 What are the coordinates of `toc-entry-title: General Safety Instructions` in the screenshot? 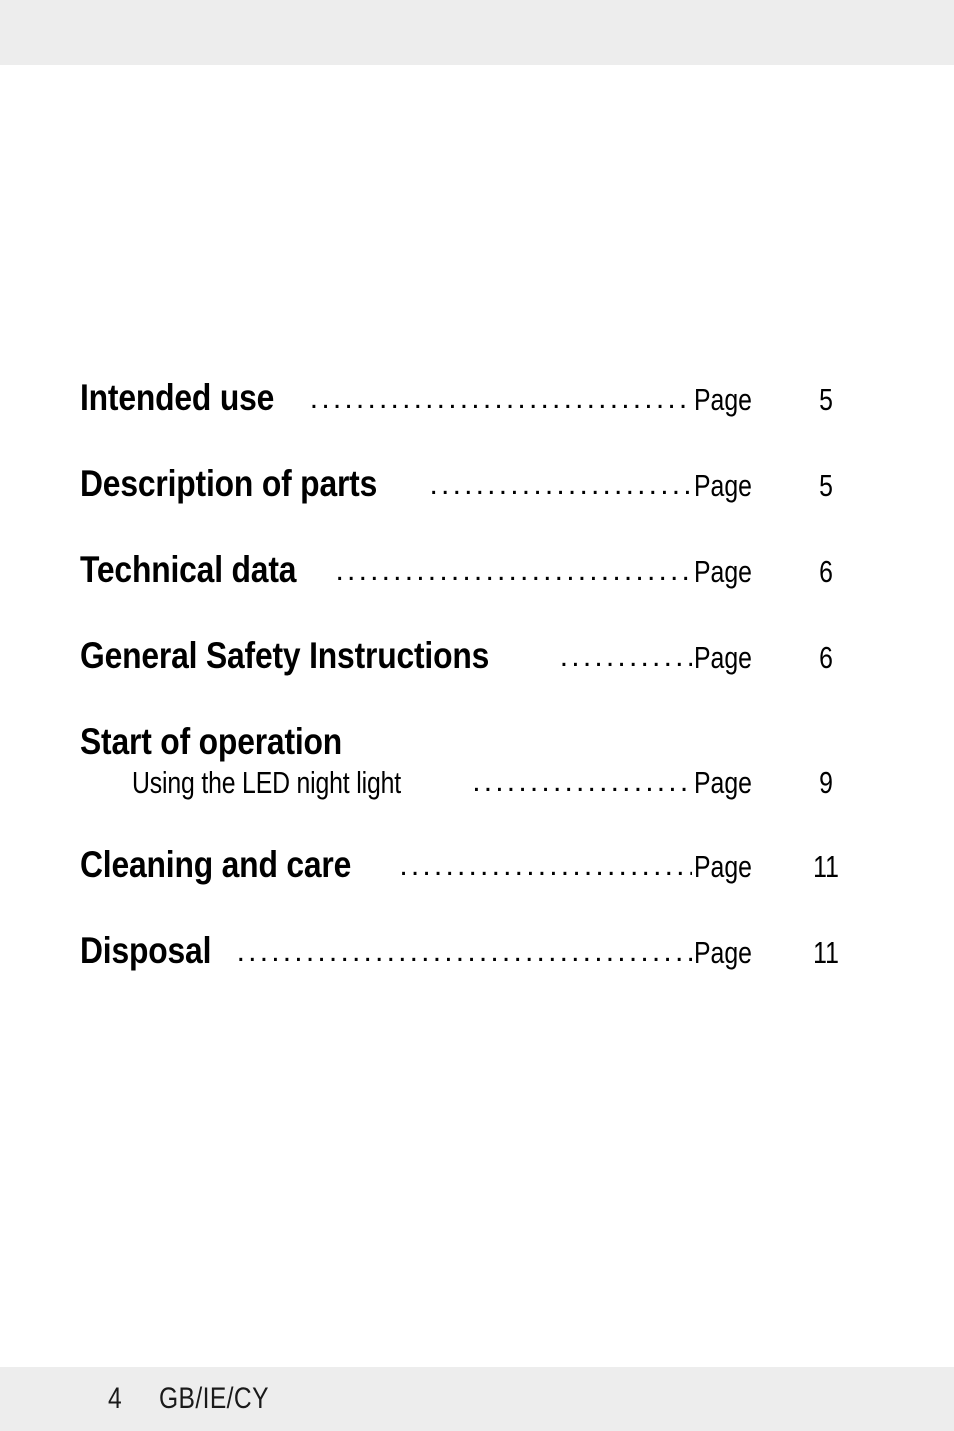 It's located at (285, 655).